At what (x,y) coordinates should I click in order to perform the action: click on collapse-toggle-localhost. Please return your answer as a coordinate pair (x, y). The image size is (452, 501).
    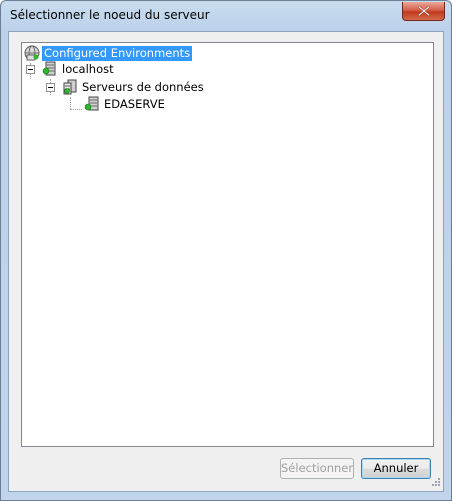
    Looking at the image, I should click on (30, 69).